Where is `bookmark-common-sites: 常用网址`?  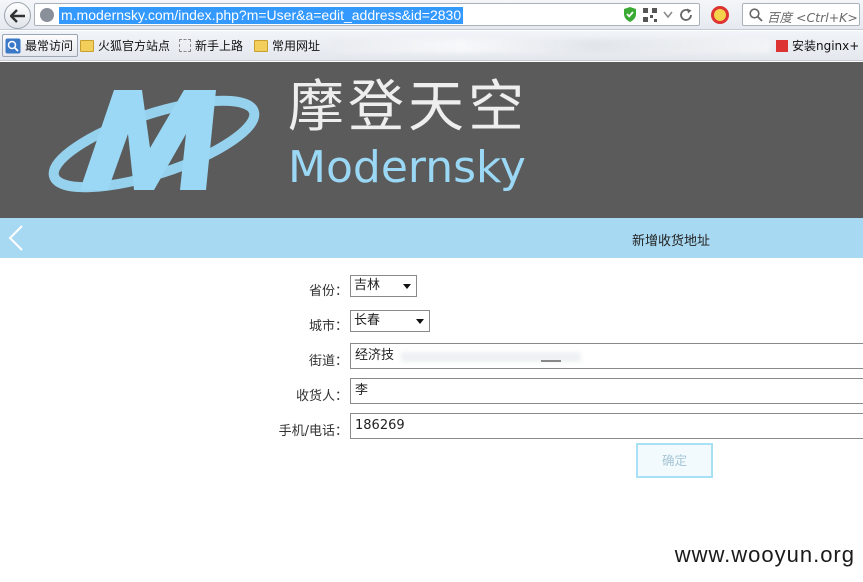 bookmark-common-sites: 常用网址 is located at coordinates (287, 45).